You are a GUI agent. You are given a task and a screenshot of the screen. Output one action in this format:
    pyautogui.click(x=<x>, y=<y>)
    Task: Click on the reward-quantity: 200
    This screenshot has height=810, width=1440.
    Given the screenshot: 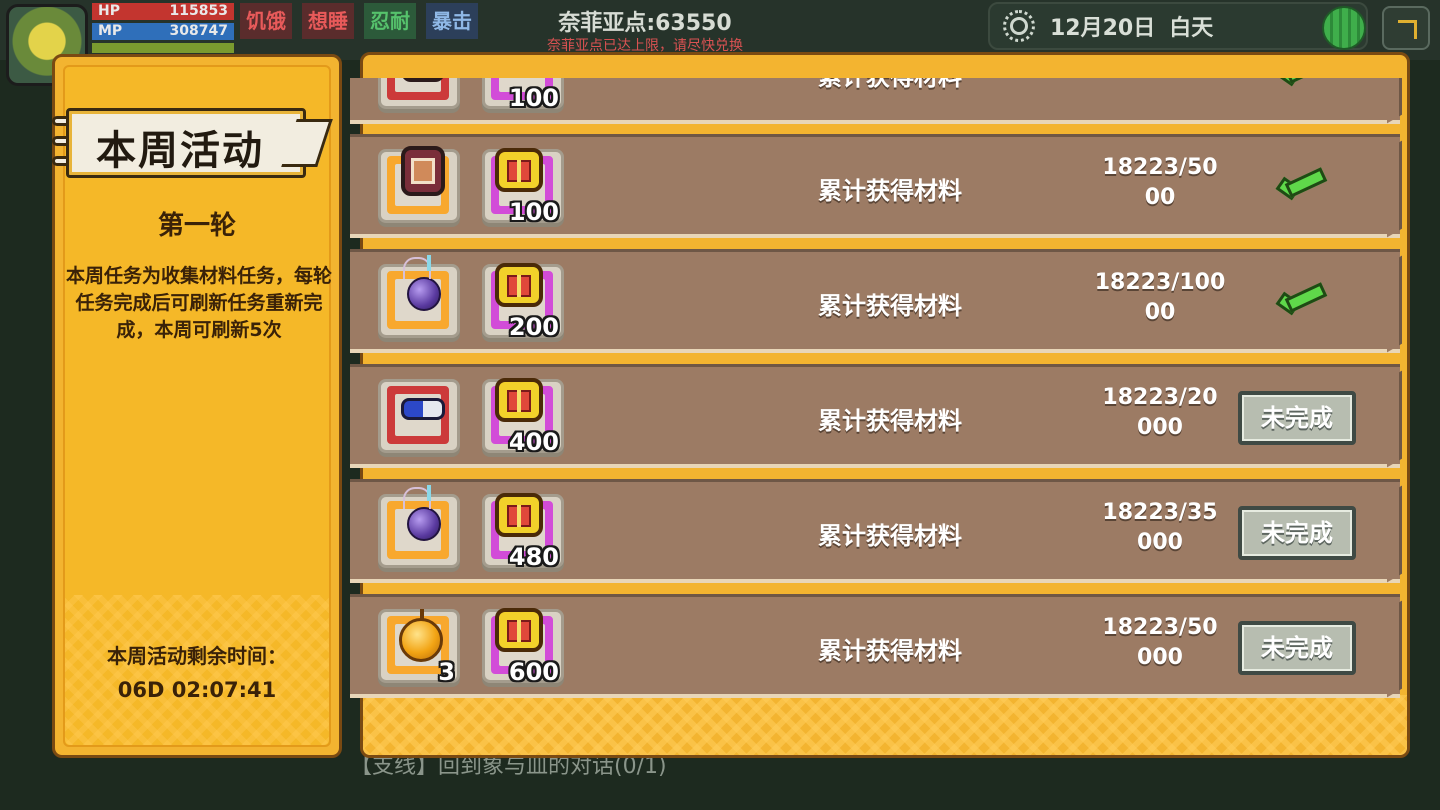 What is the action you would take?
    pyautogui.click(x=533, y=327)
    